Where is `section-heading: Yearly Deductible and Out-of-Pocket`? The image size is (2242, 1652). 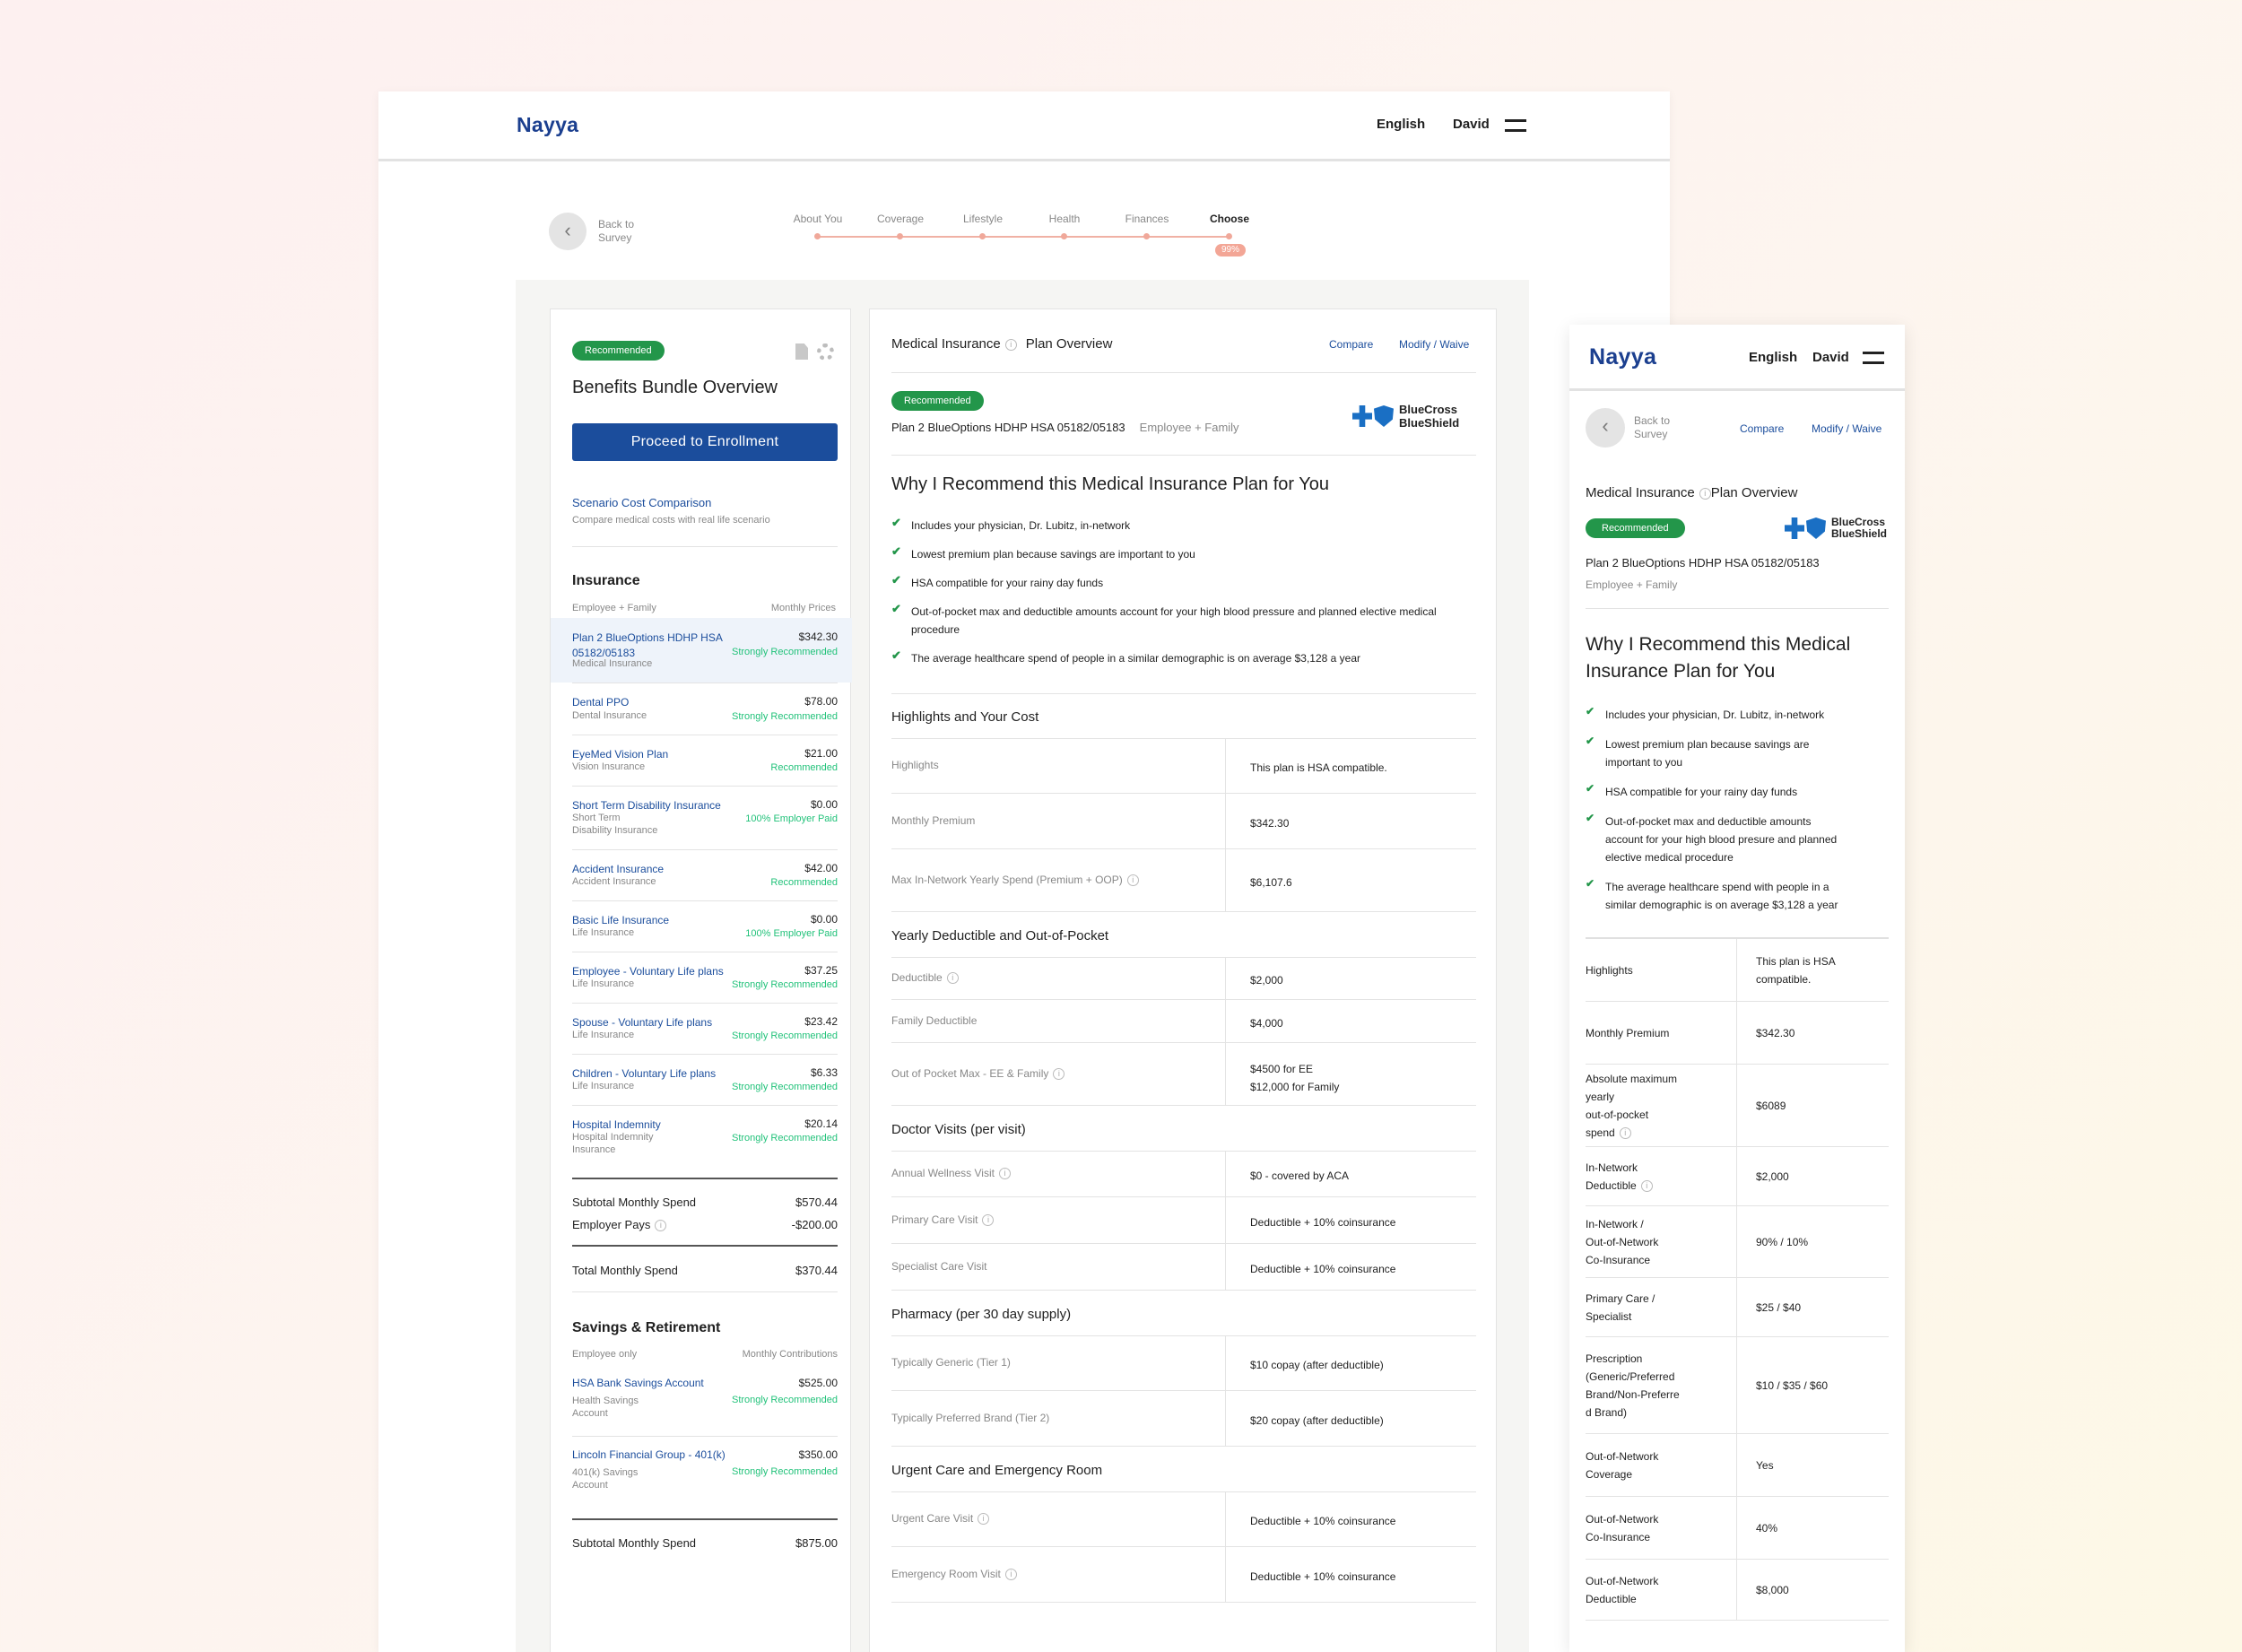 section-heading: Yearly Deductible and Out-of-Pocket is located at coordinates (1000, 935).